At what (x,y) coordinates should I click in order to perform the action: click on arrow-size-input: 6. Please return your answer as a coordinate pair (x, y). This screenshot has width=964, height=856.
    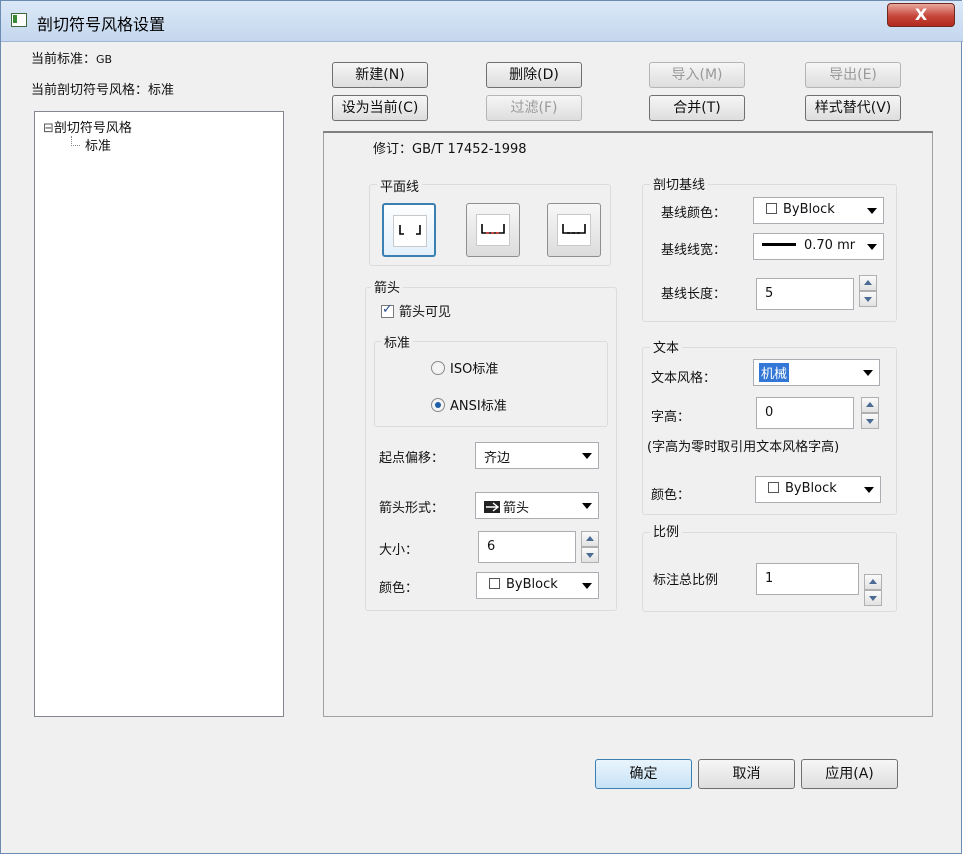
    Looking at the image, I should click on (527, 547).